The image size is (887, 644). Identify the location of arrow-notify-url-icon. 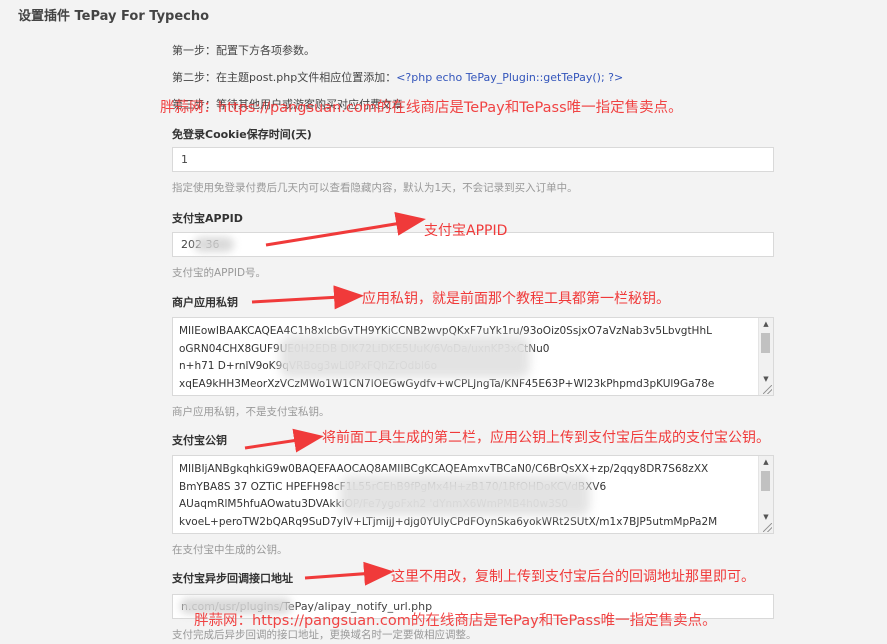
(349, 573).